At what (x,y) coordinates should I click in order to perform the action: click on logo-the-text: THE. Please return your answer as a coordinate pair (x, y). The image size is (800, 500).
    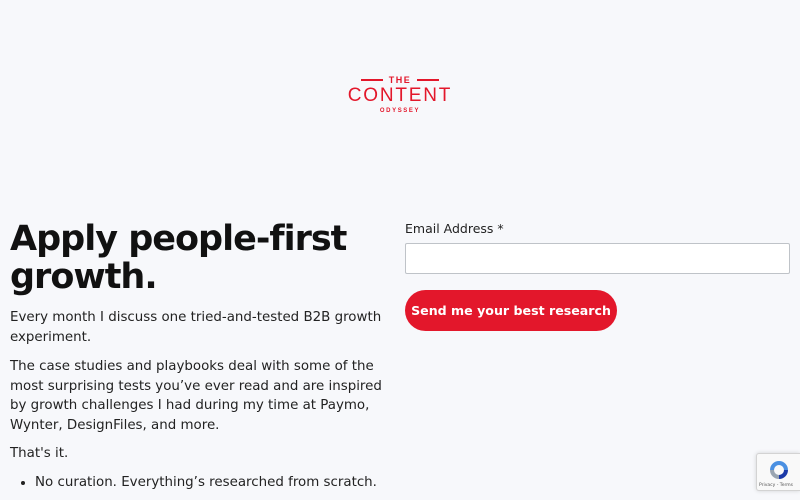
    Looking at the image, I should click on (400, 80).